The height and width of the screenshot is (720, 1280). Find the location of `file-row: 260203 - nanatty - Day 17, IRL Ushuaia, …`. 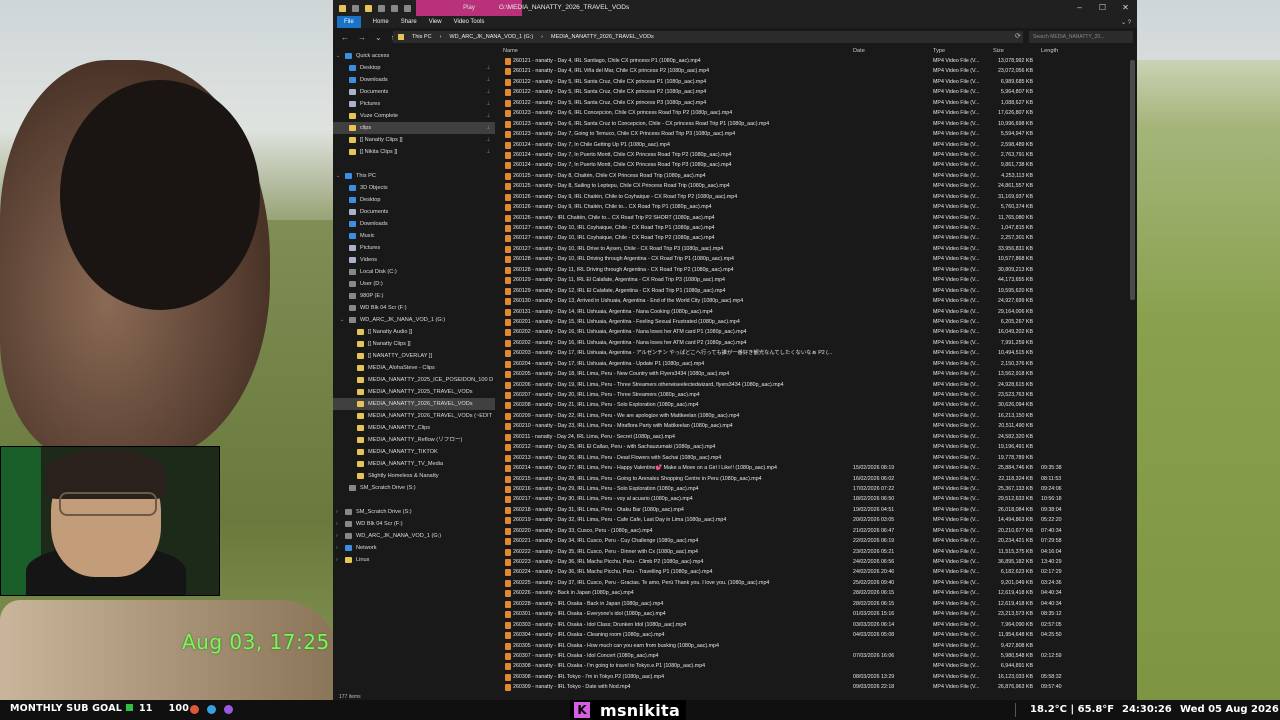

file-row: 260203 - nanatty - Day 17, IRL Ushuaia, … is located at coordinates (814, 353).